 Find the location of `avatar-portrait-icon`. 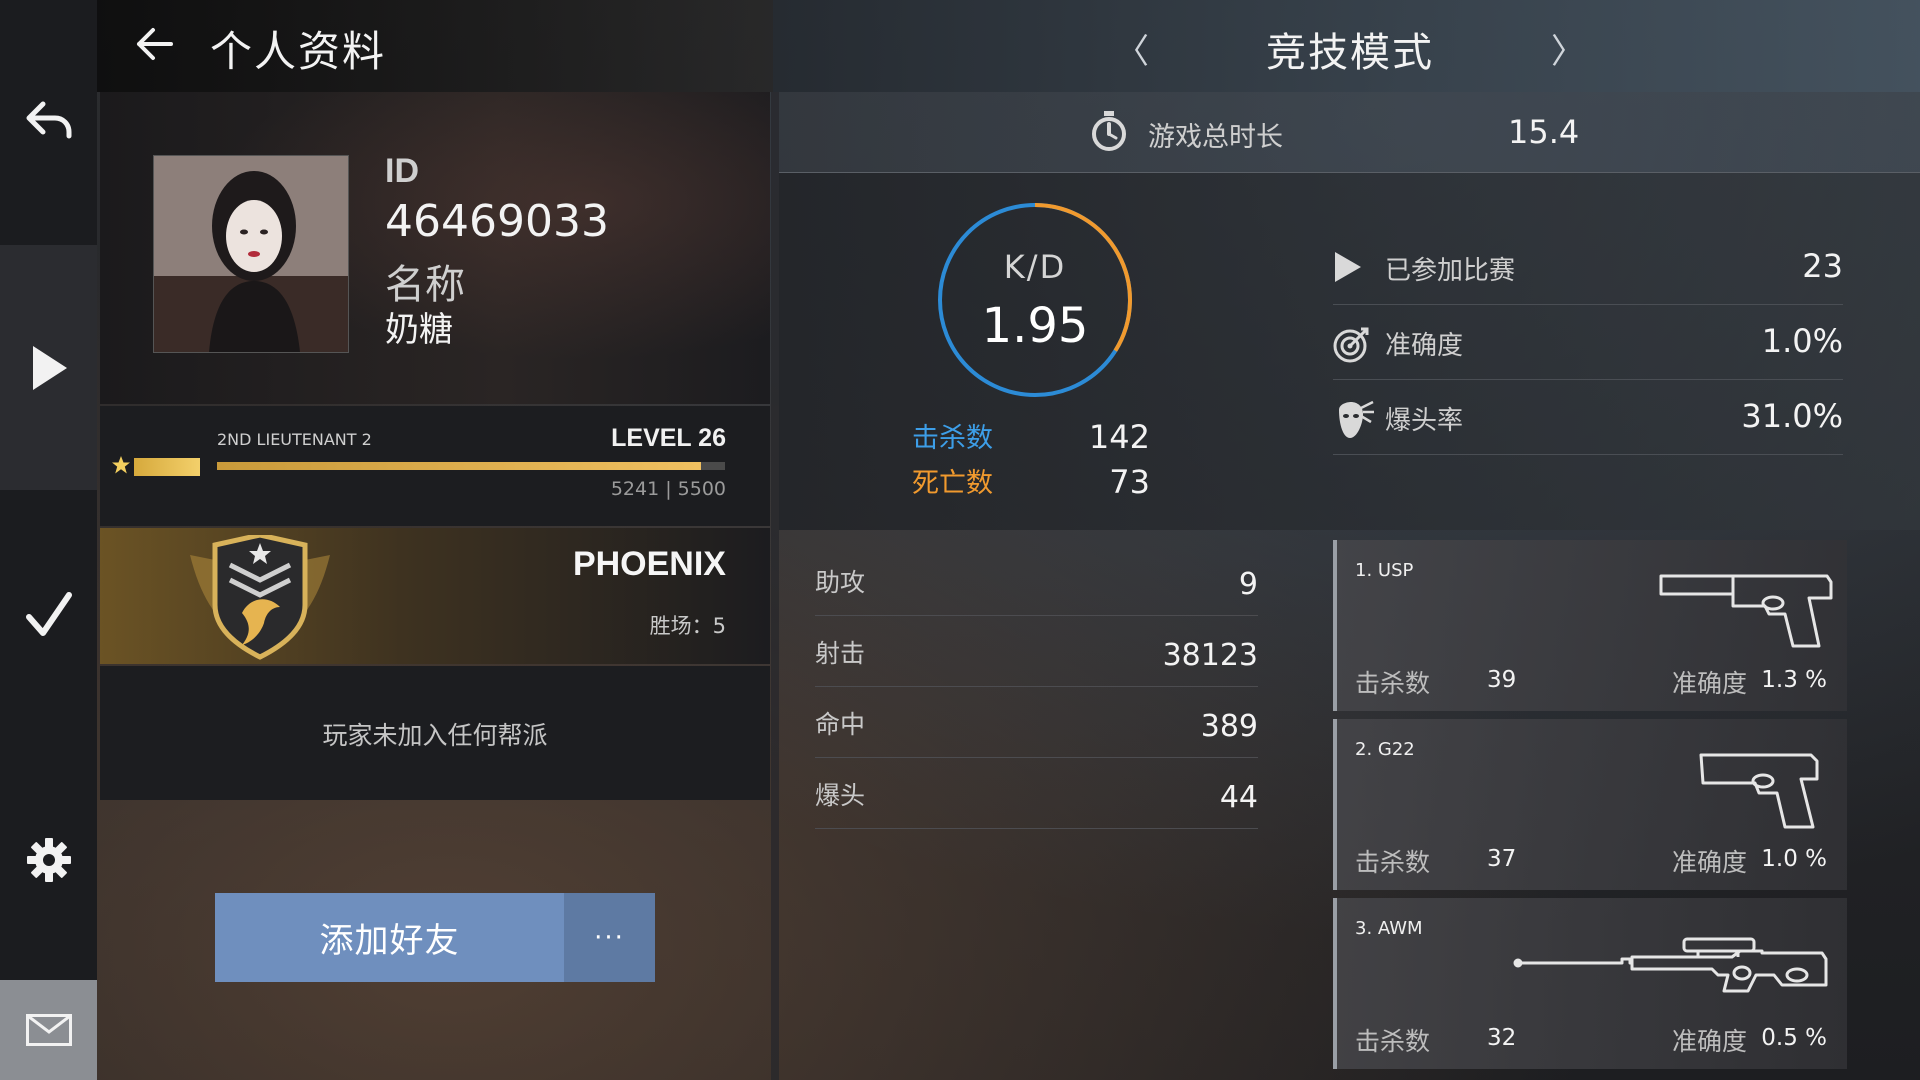

avatar-portrait-icon is located at coordinates (251, 254).